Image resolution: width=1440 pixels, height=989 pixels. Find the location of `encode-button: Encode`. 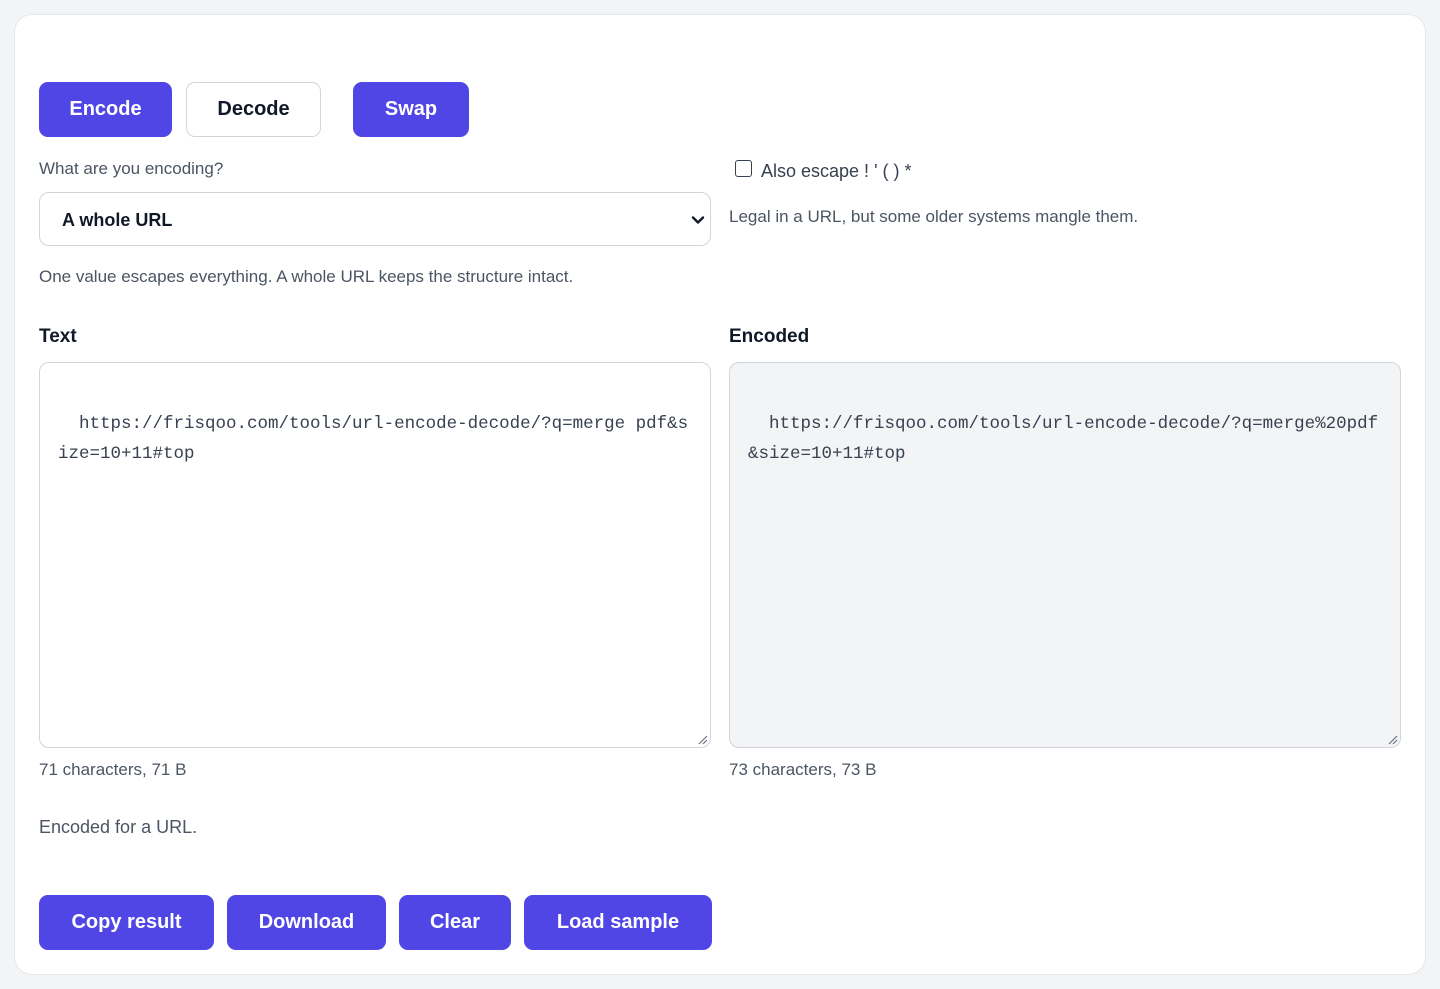

encode-button: Encode is located at coordinates (105, 109).